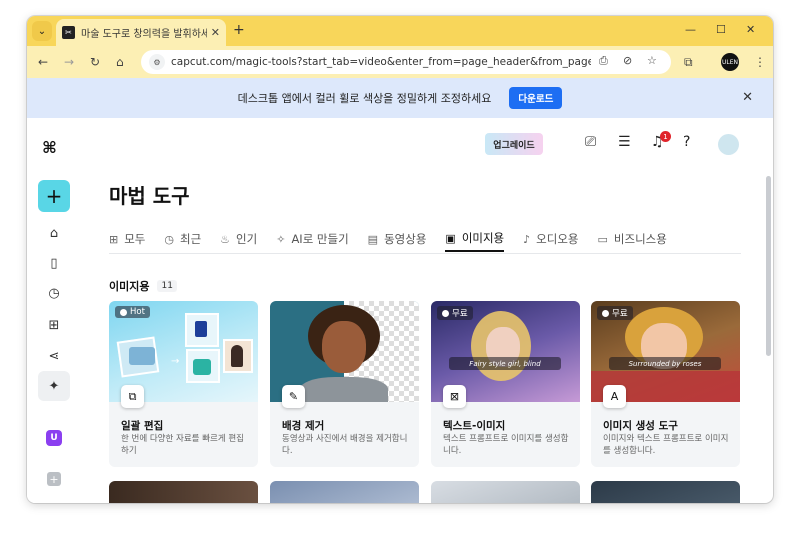 This screenshot has width=800, height=554. Describe the element at coordinates (760, 62) in the screenshot. I see `menu-kebab-icon: ⋮` at that location.